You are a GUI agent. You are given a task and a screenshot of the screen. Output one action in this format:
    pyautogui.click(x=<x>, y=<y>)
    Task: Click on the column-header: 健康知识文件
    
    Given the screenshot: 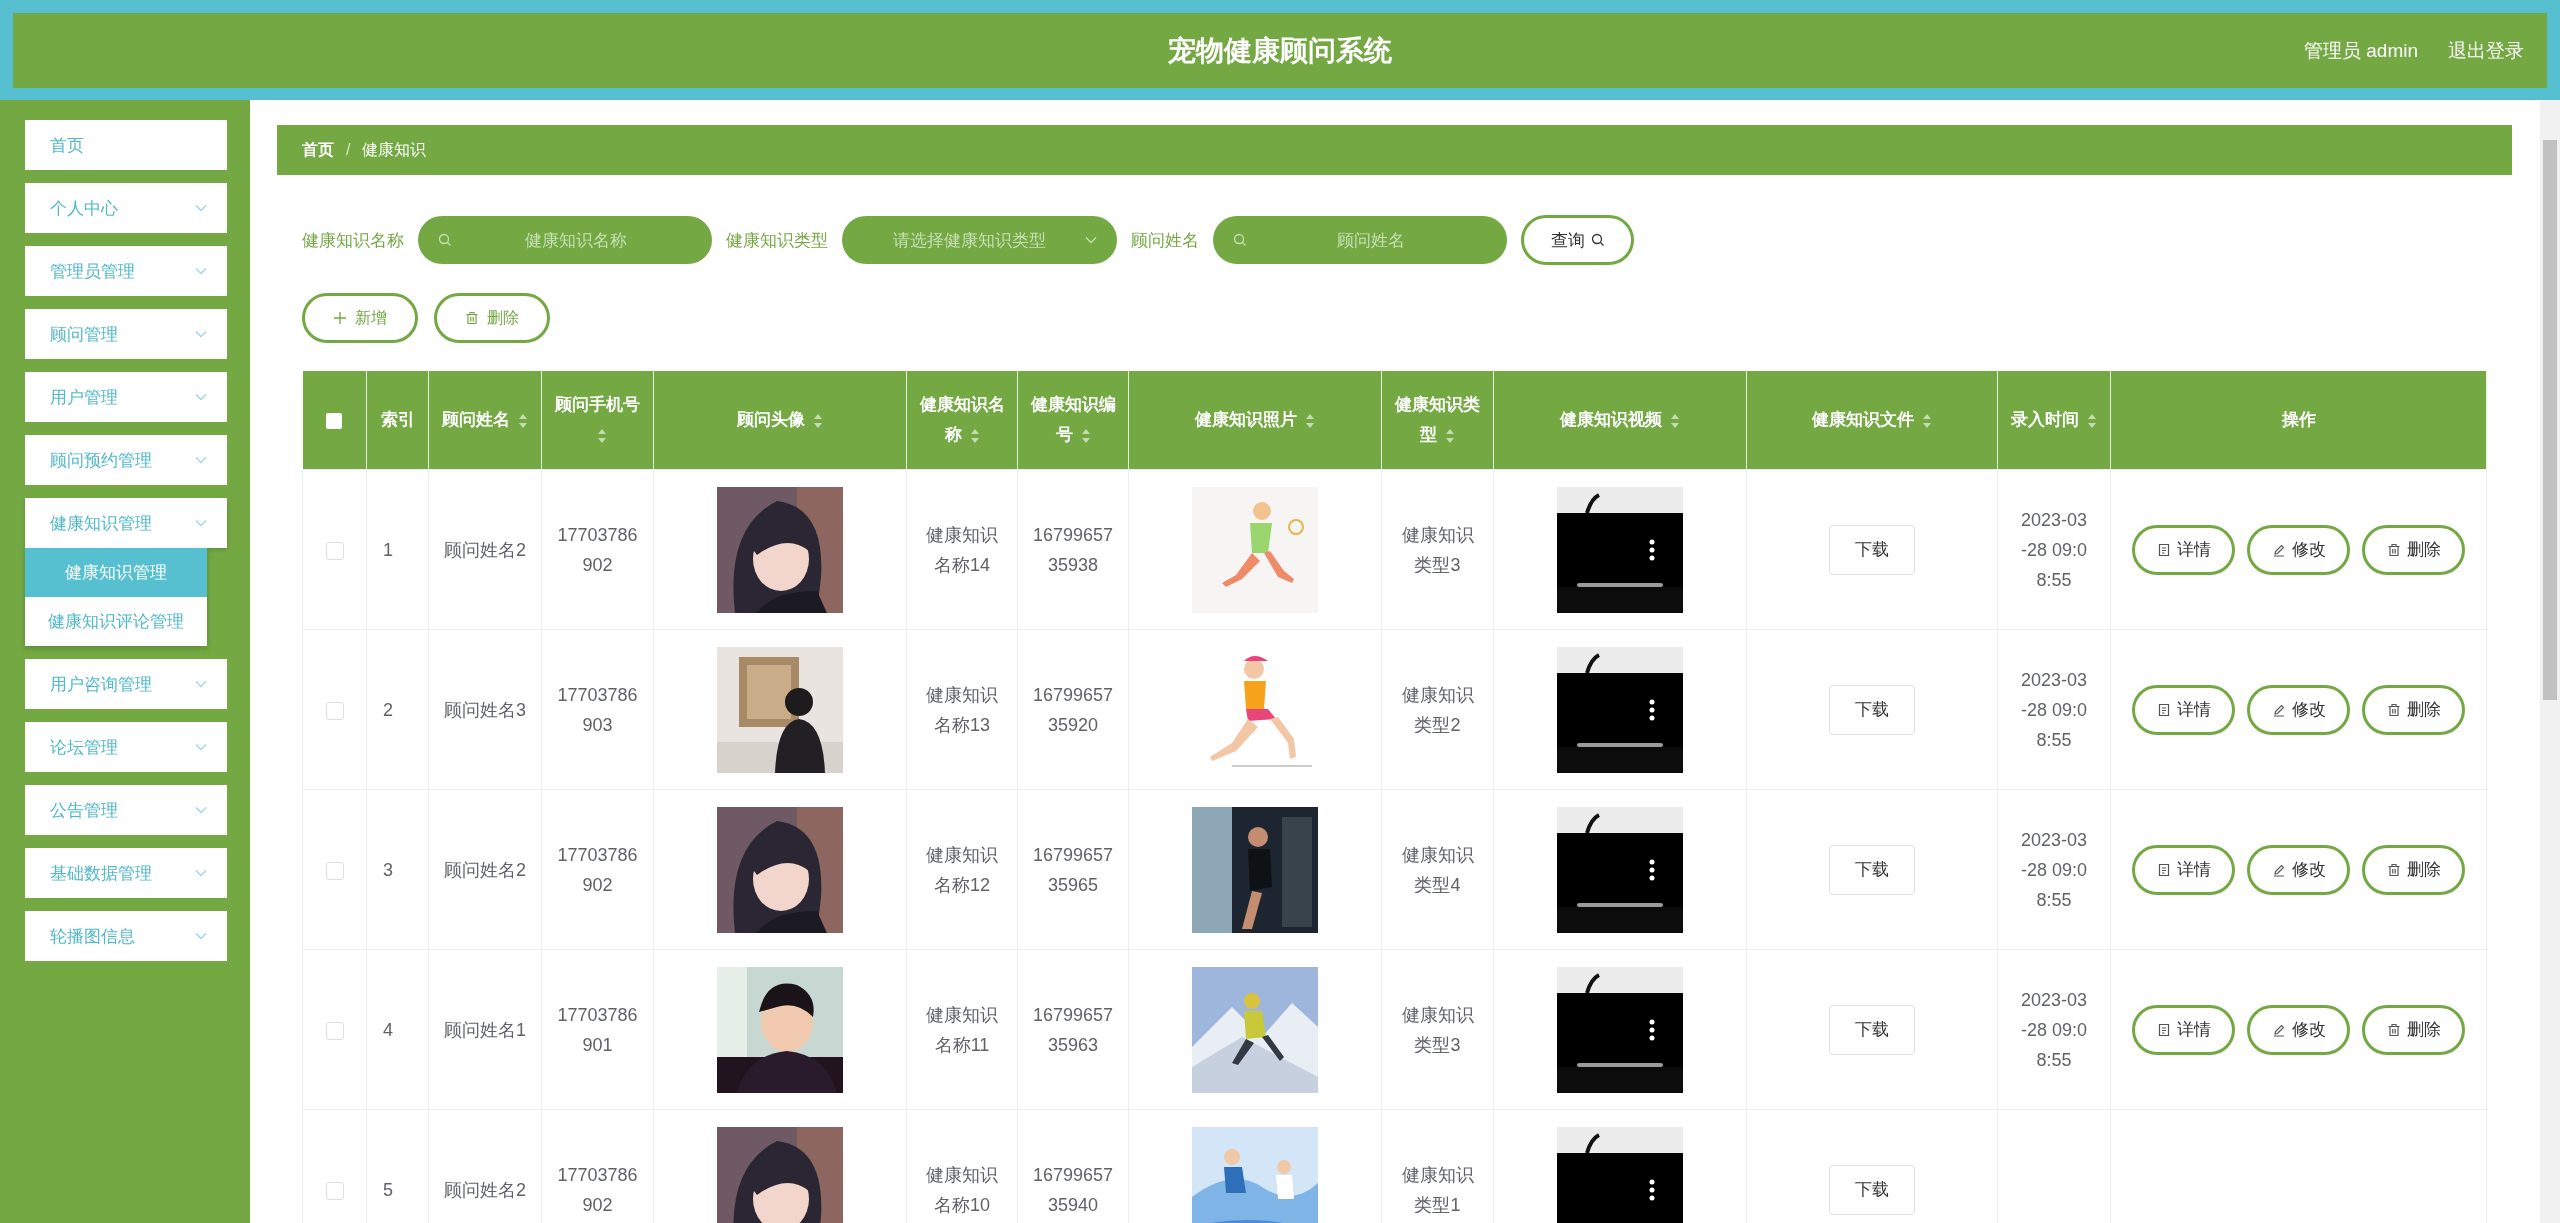 What is the action you would take?
    pyautogui.click(x=1872, y=420)
    